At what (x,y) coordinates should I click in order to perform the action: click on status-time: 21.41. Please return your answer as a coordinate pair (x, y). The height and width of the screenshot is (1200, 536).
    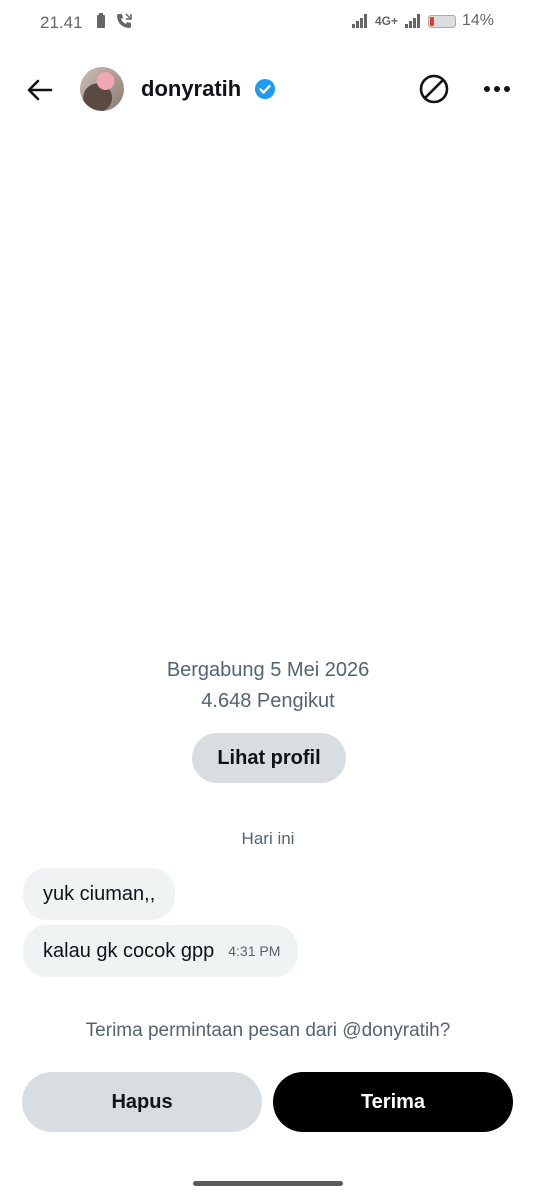
    Looking at the image, I should click on (61, 22).